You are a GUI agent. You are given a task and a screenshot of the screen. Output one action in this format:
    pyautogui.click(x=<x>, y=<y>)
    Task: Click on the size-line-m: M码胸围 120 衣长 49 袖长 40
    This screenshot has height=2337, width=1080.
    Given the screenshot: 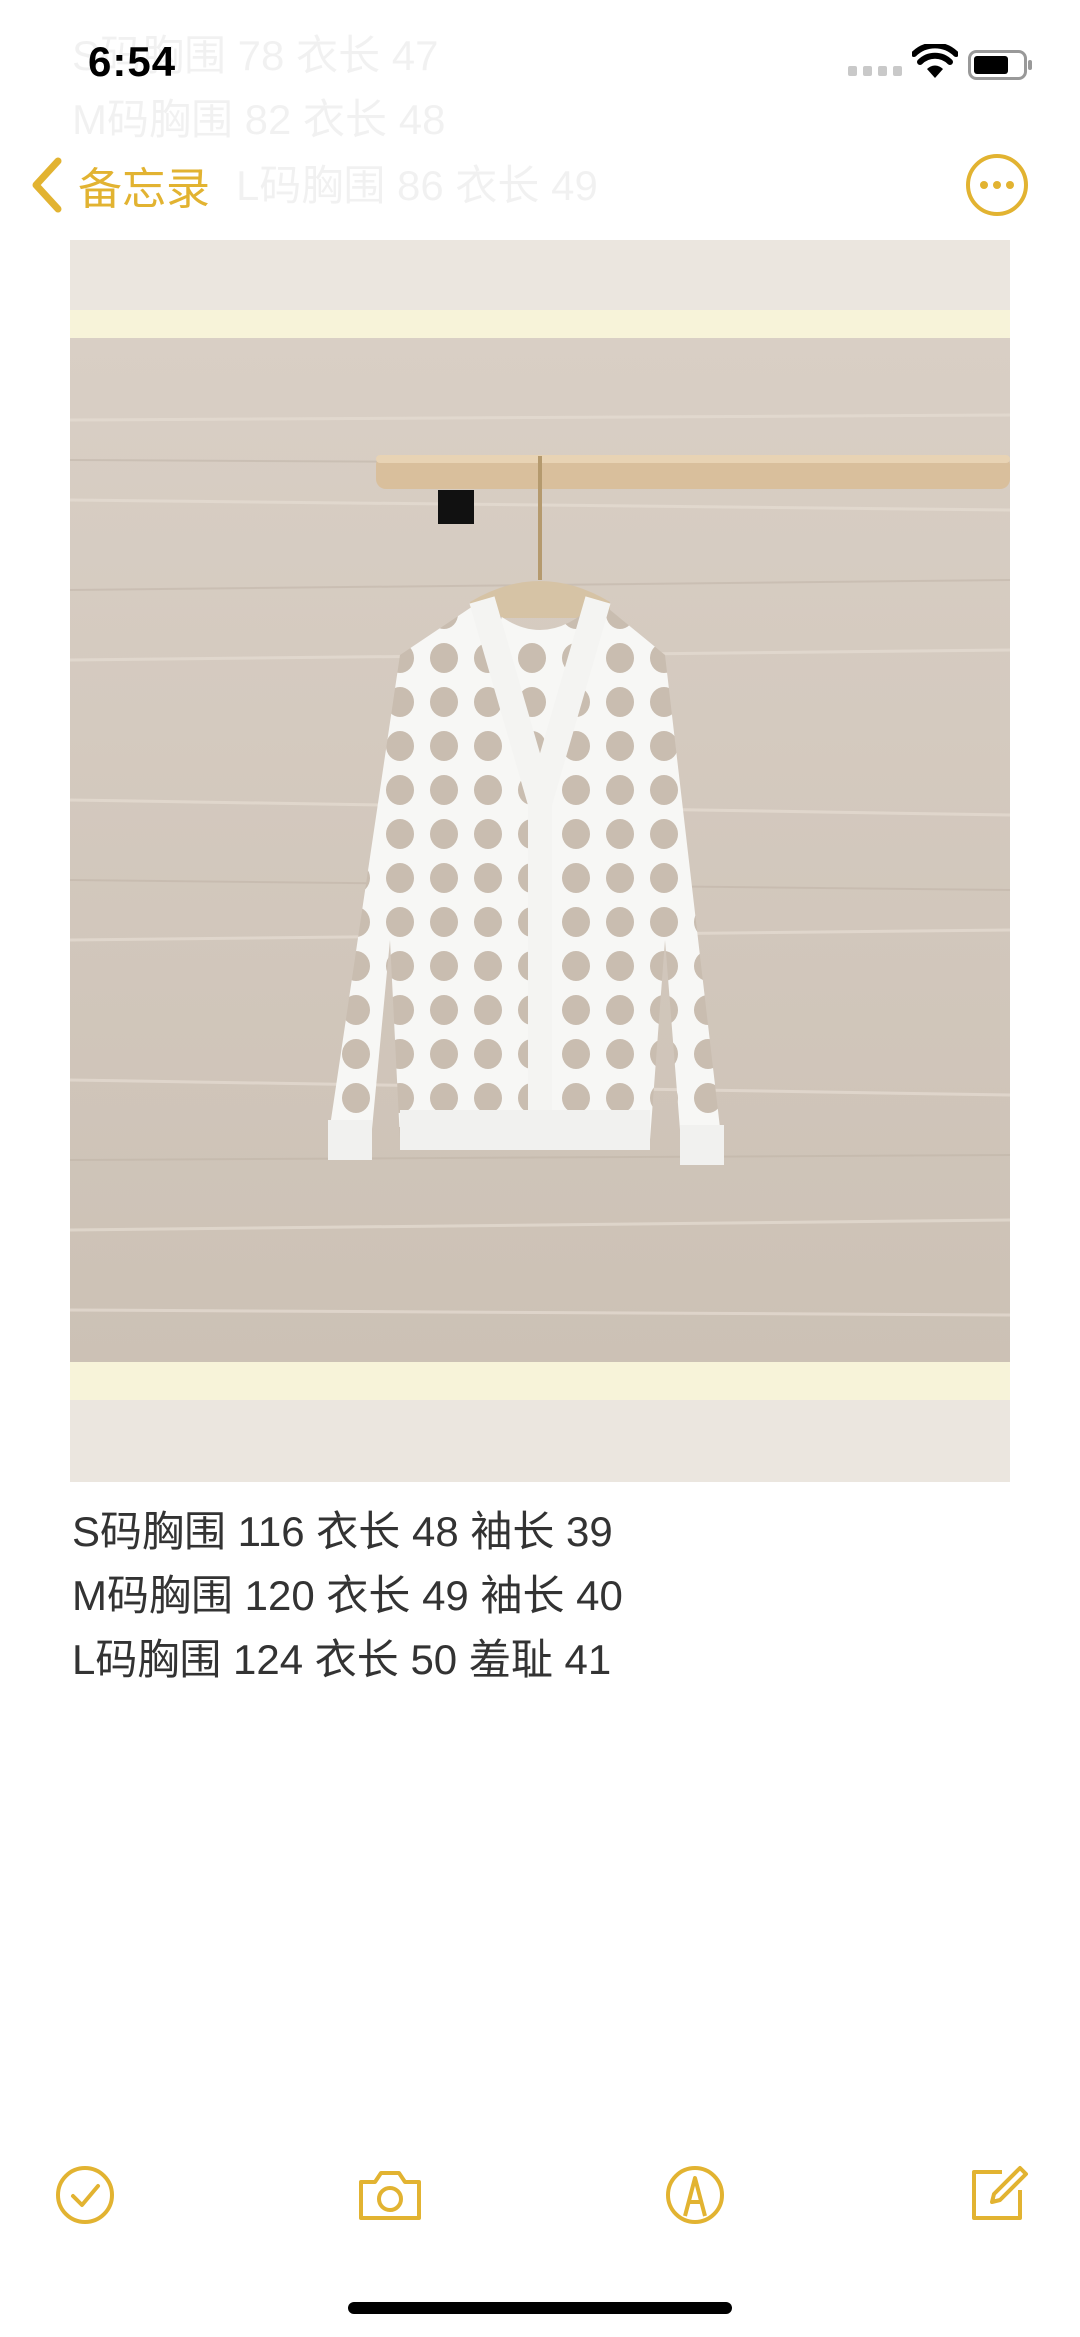 What is the action you would take?
    pyautogui.click(x=347, y=1595)
    